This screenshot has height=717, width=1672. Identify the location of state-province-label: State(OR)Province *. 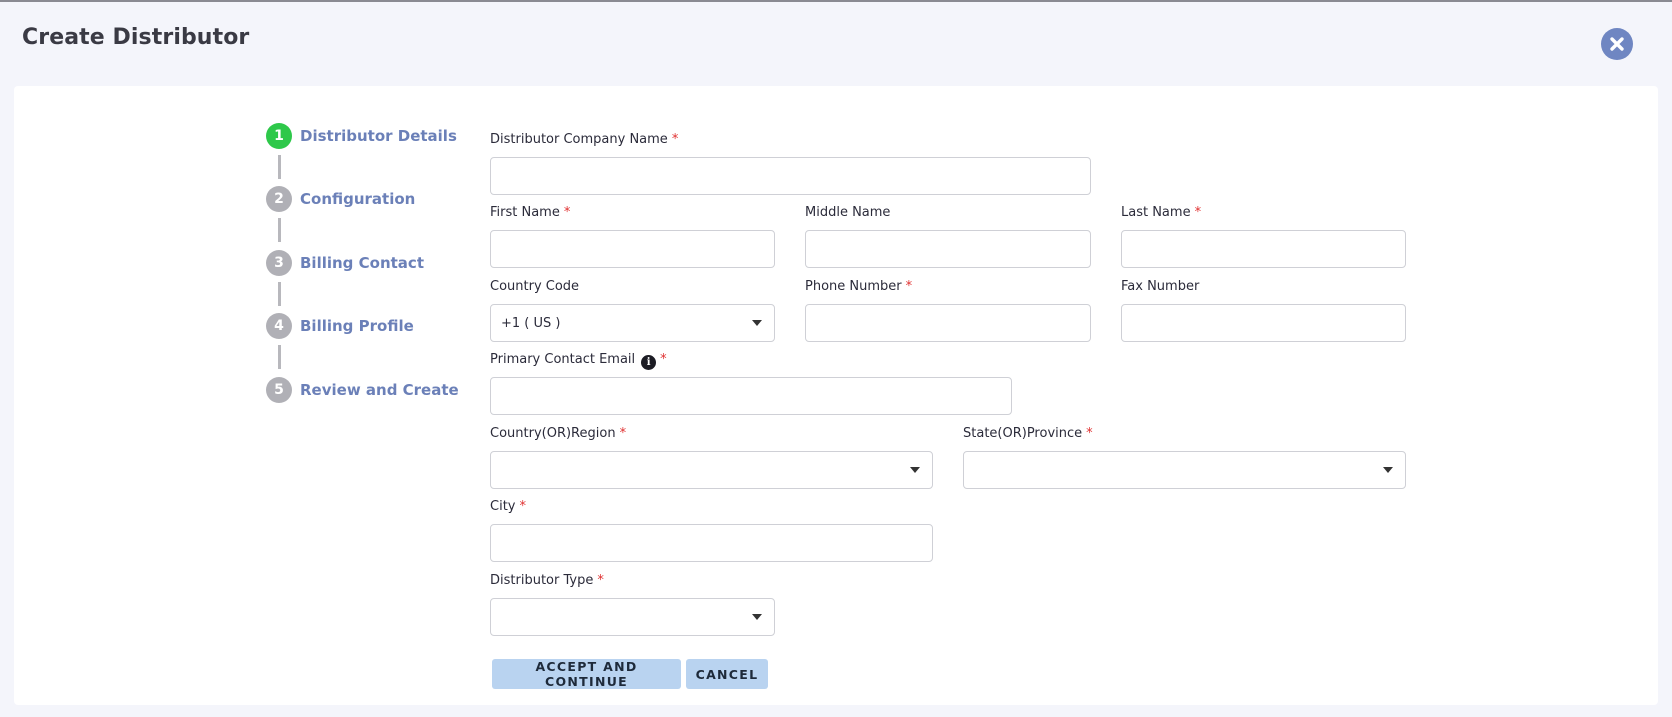
(1028, 433).